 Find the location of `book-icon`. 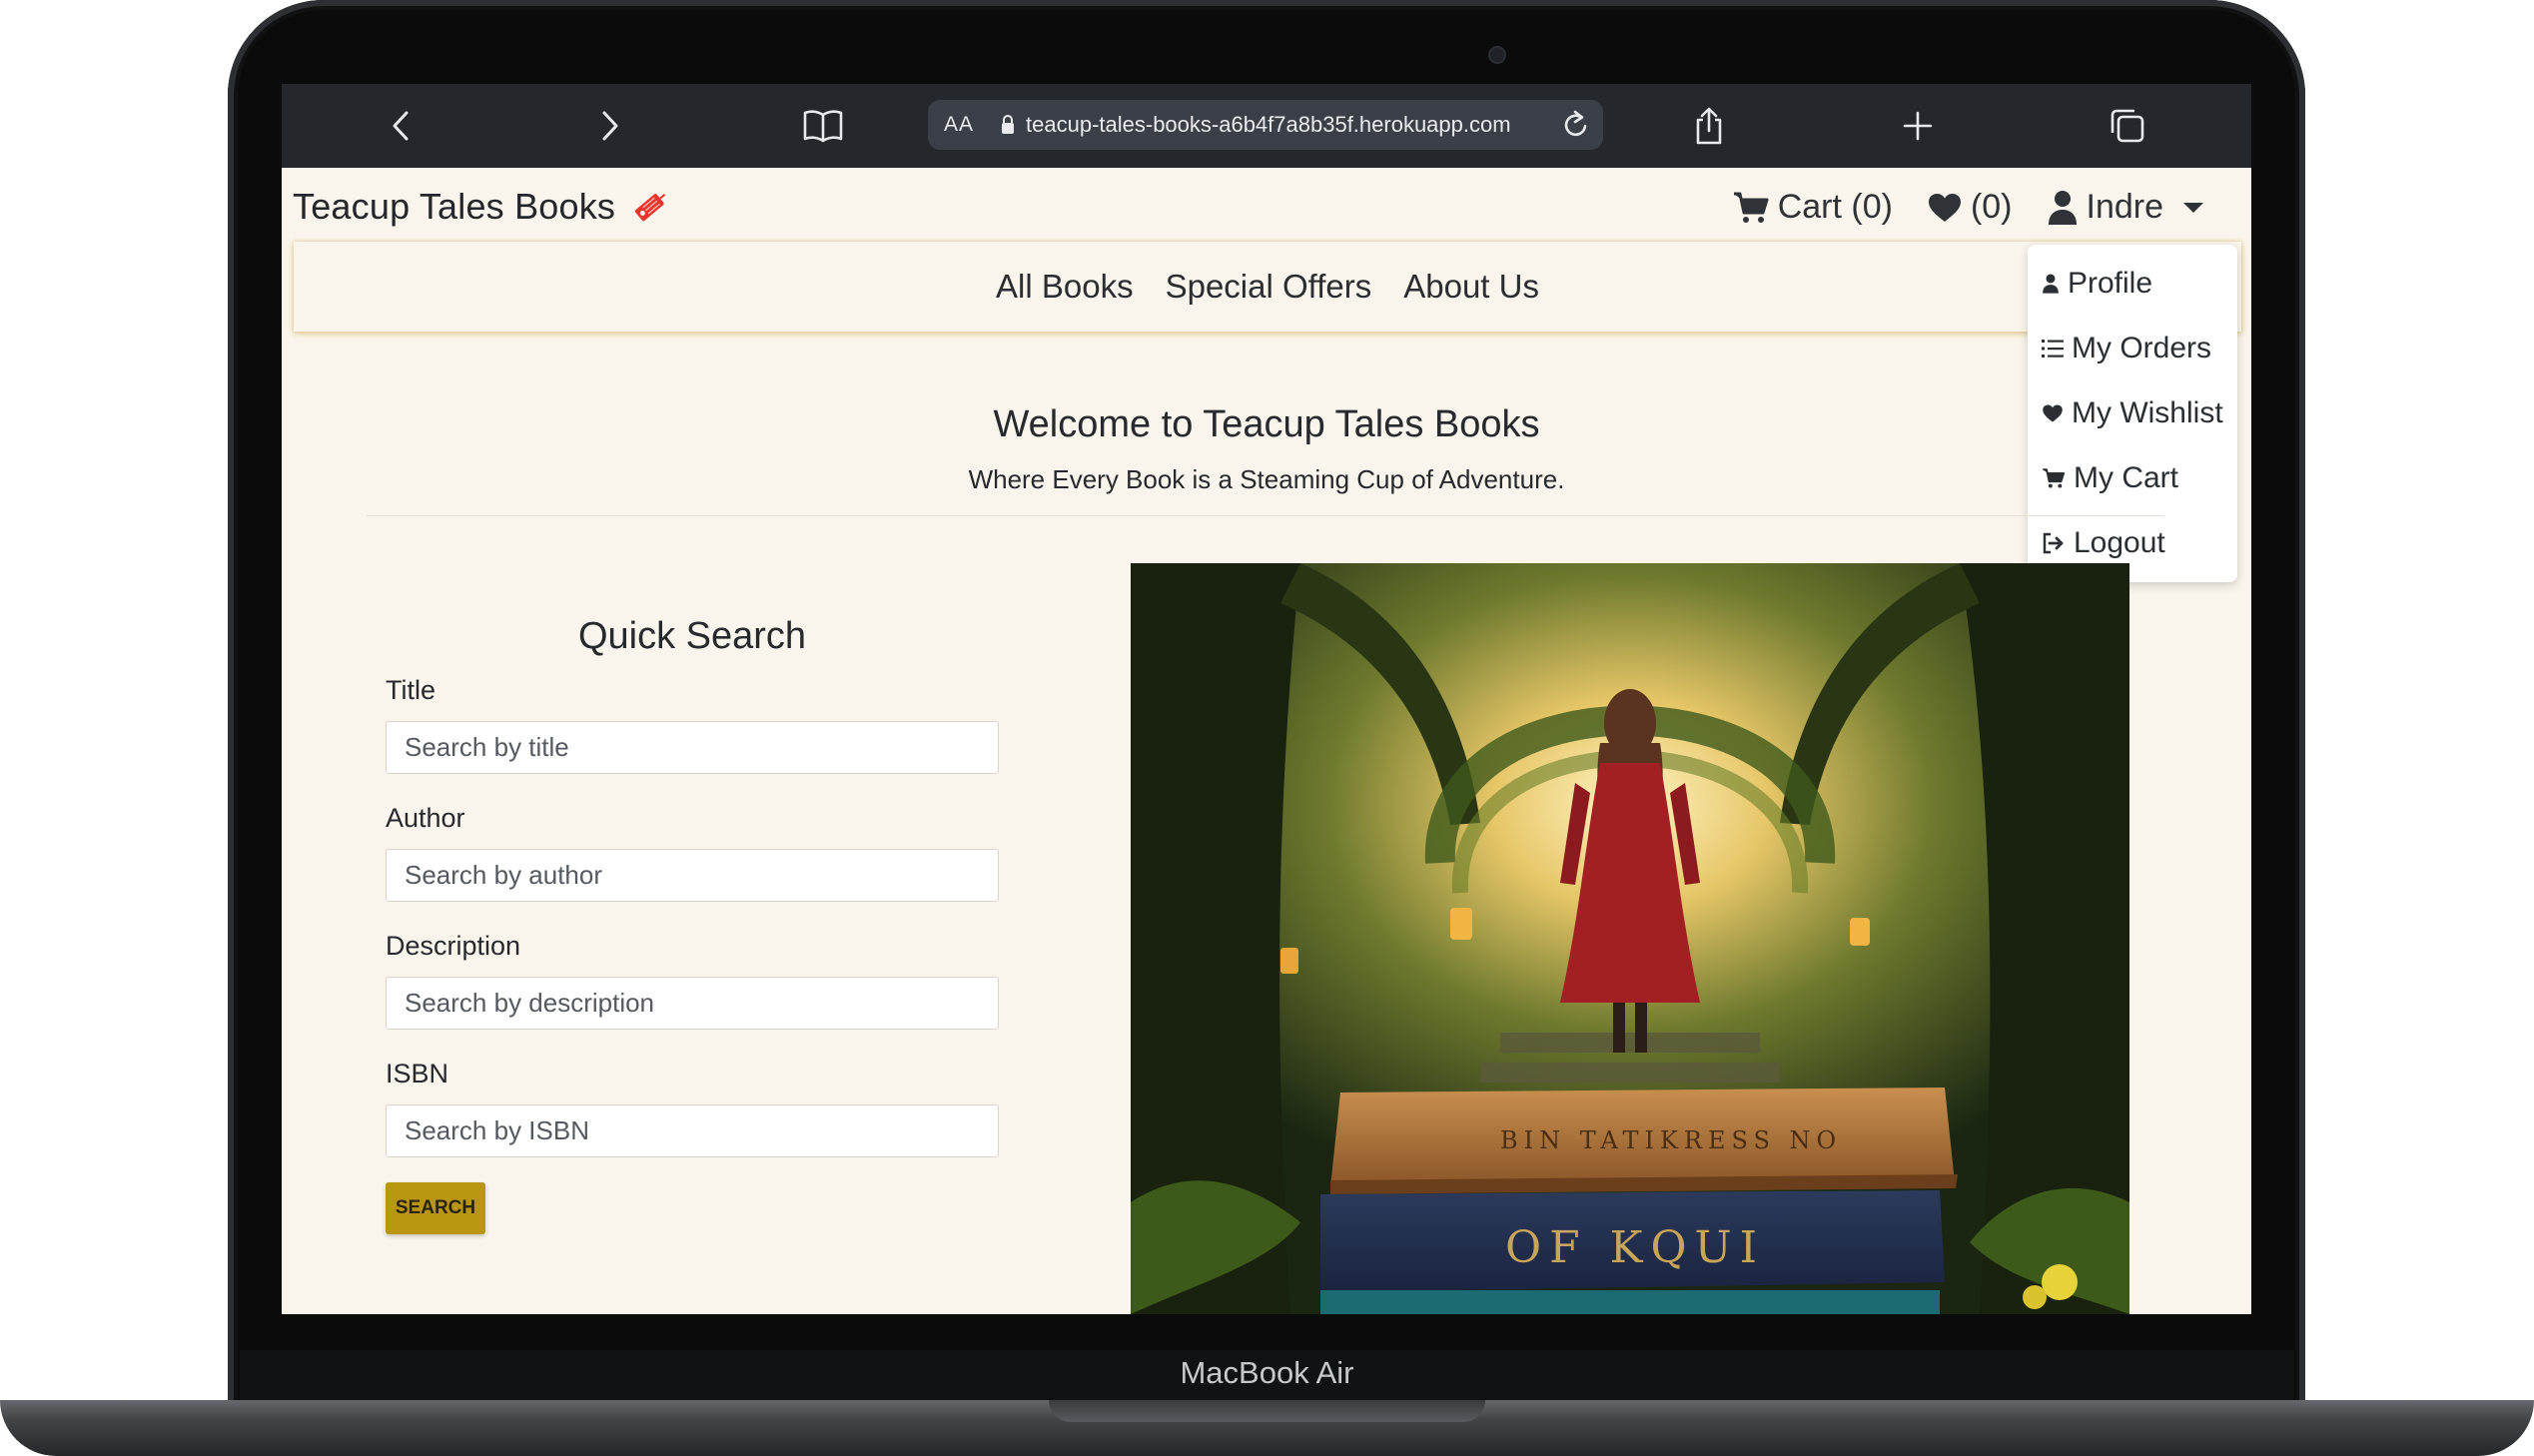

book-icon is located at coordinates (823, 126).